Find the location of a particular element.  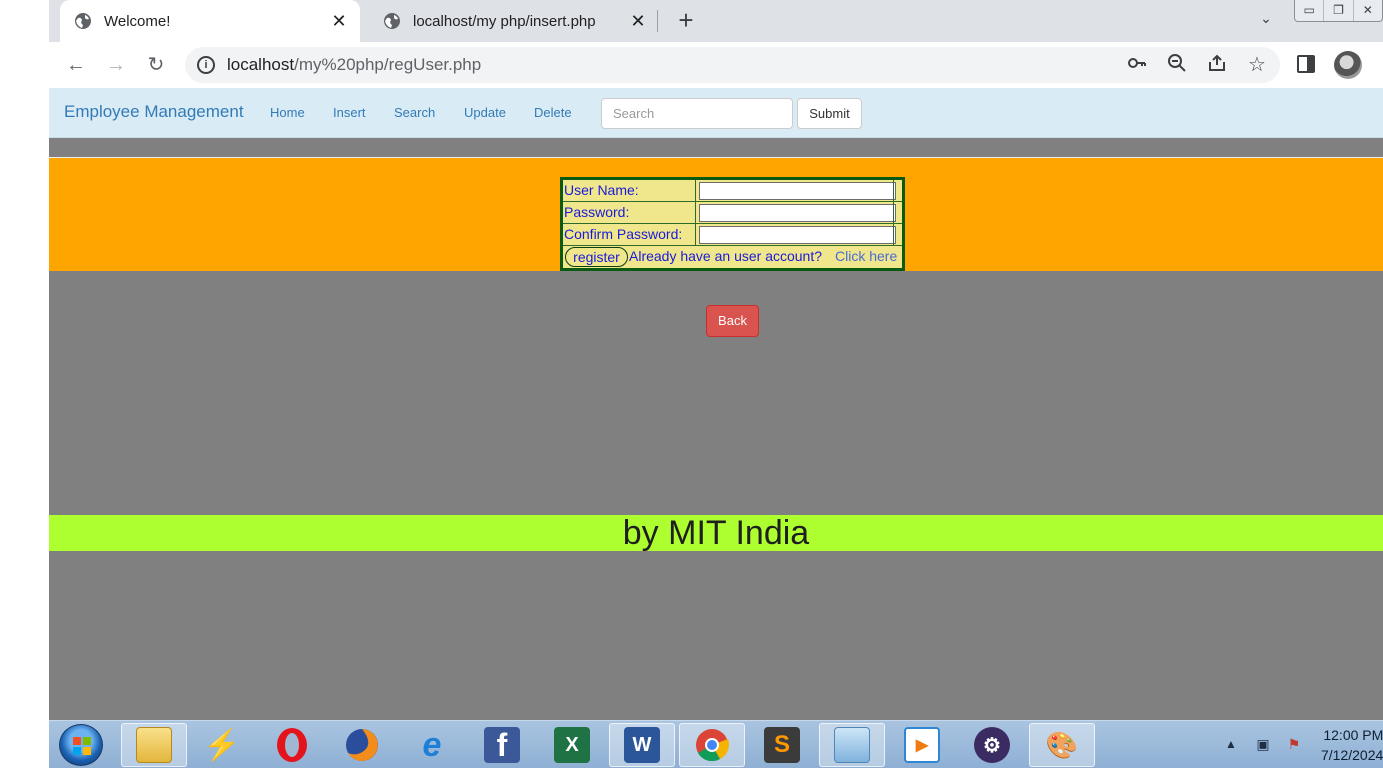

action-center-flag-icon: ⚑ is located at coordinates (1294, 745).